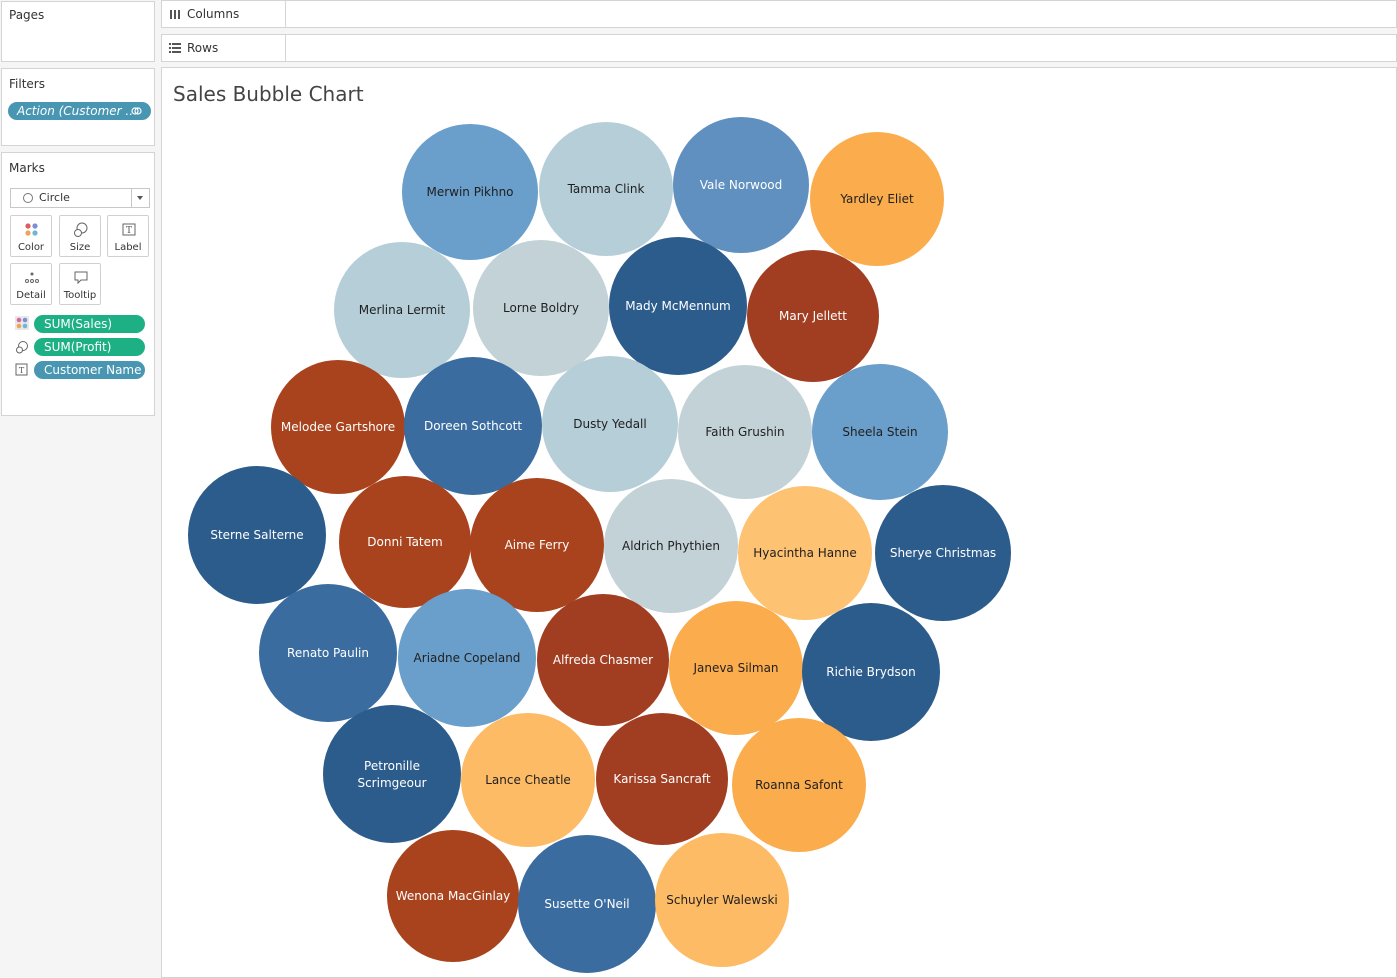 Image resolution: width=1397 pixels, height=978 pixels. I want to click on bubble-label: Donni Tatem, so click(404, 542).